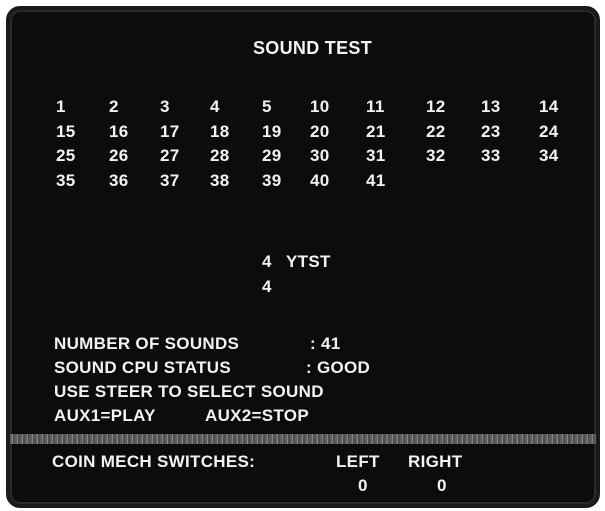 This screenshot has height=511, width=605. I want to click on sound-number: 1, so click(61, 106).